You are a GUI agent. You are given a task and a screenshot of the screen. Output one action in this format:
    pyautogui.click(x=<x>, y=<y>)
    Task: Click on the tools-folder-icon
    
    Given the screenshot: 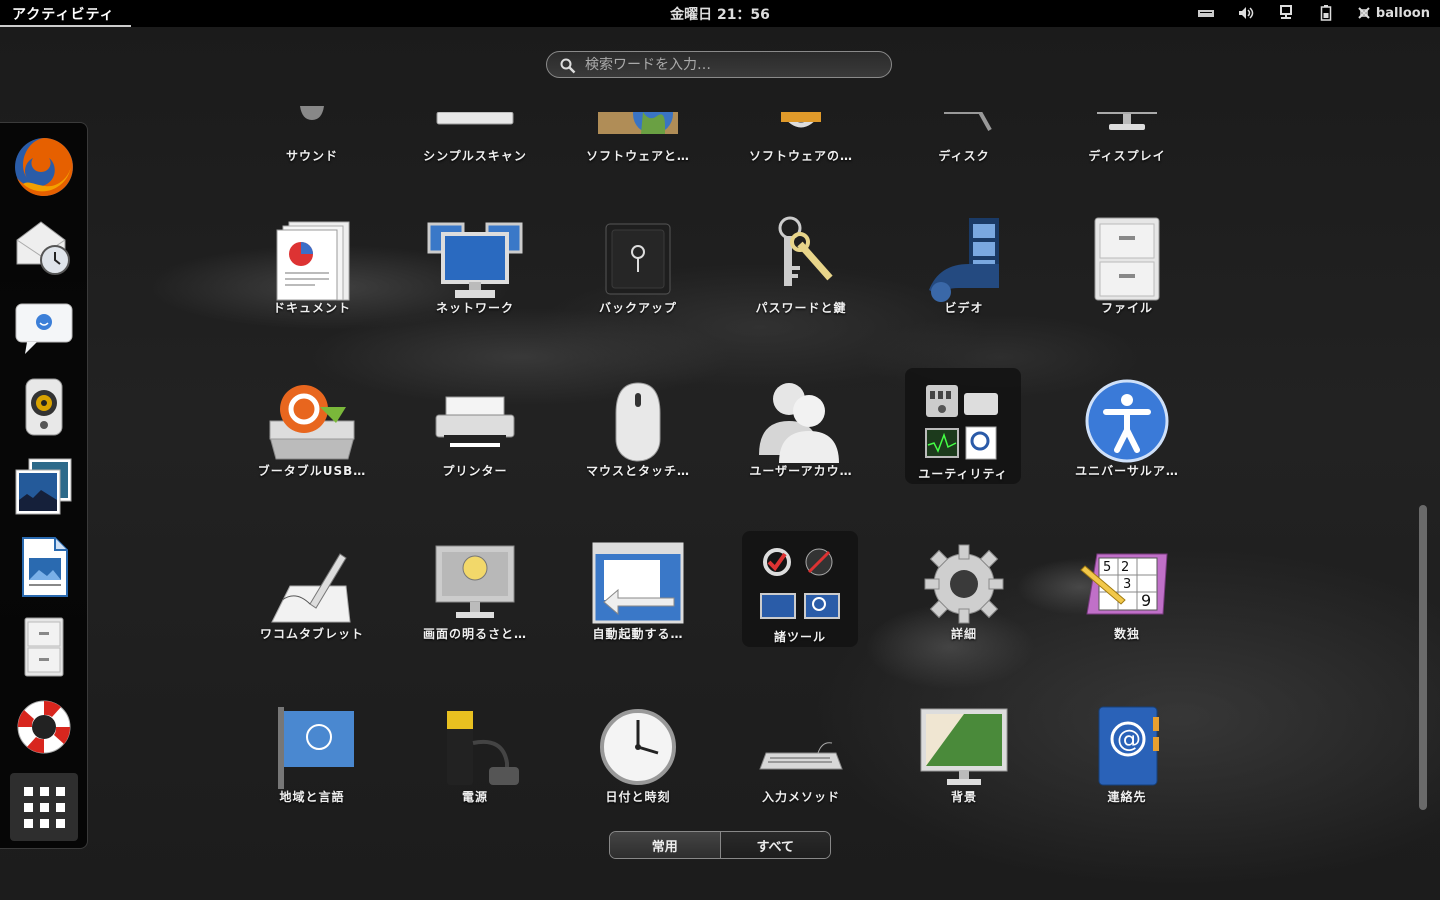 What is the action you would take?
    pyautogui.click(x=800, y=587)
    